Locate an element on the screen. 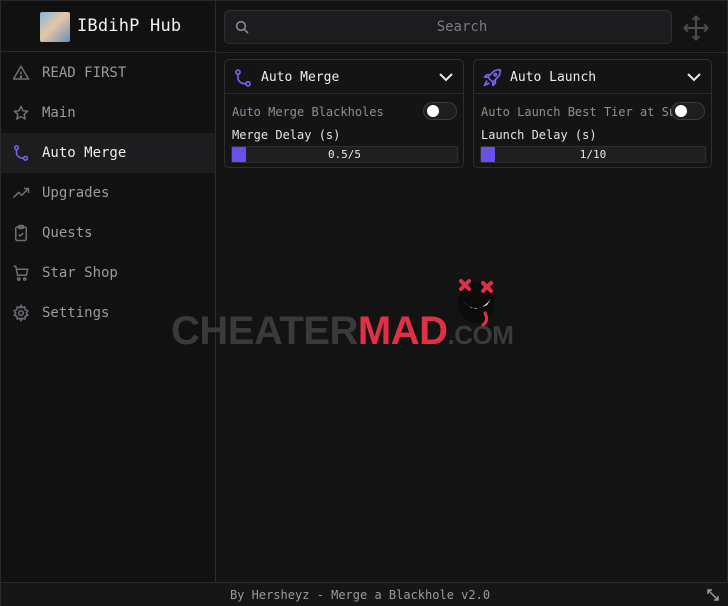 Image resolution: width=728 pixels, height=606 pixels. warning-icon is located at coordinates (21, 72).